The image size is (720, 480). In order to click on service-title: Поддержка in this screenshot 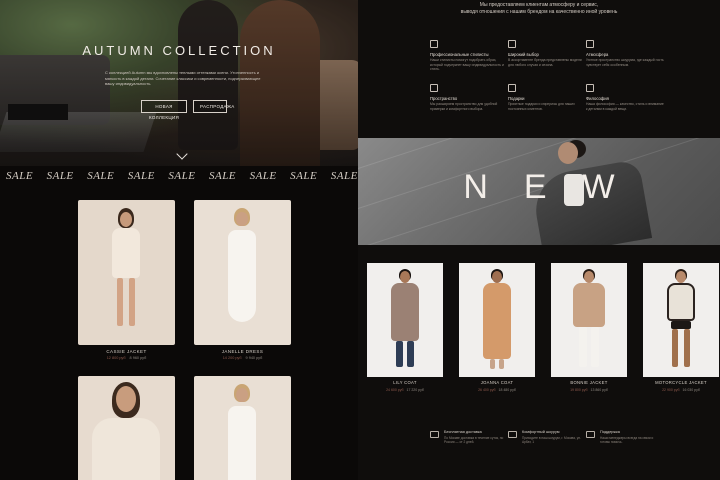, I will do `click(610, 432)`.